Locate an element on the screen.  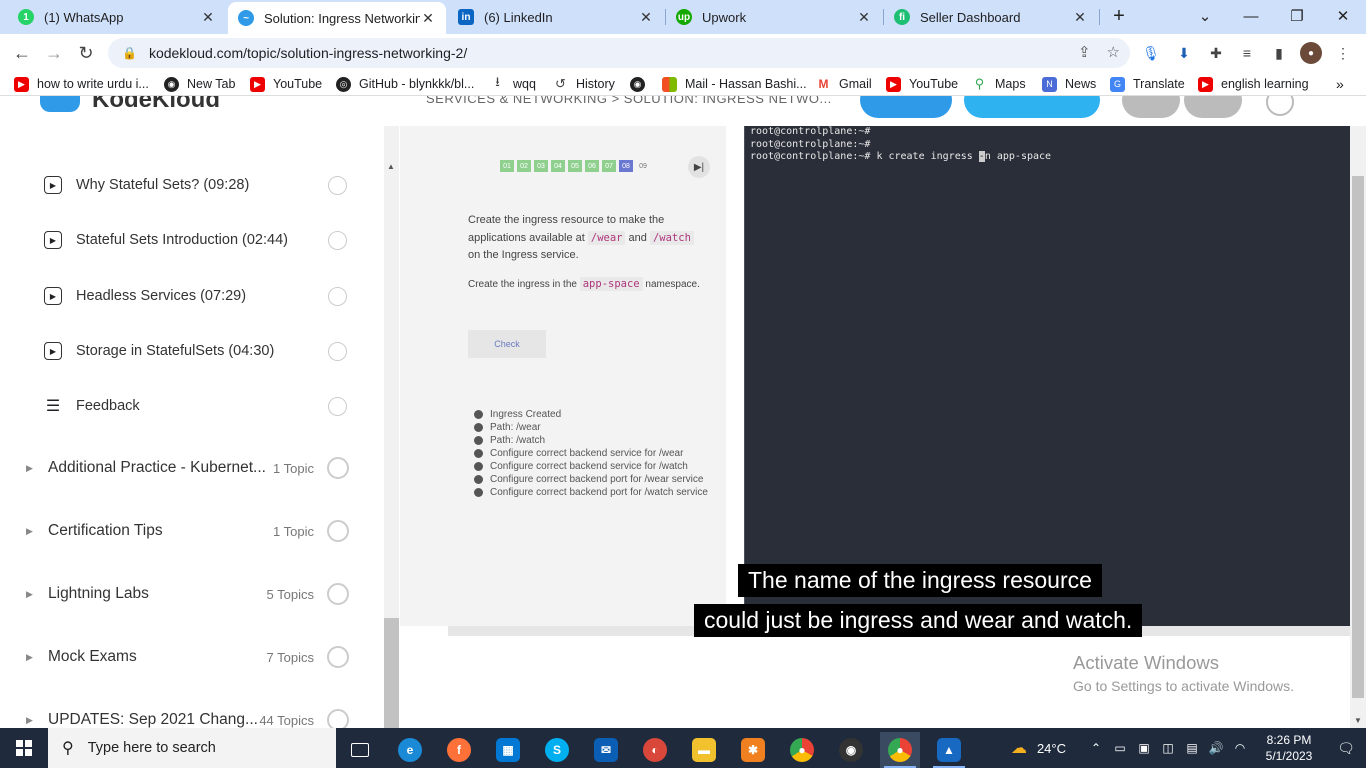
bookmark: ⭳ wqq is located at coordinates (513, 83).